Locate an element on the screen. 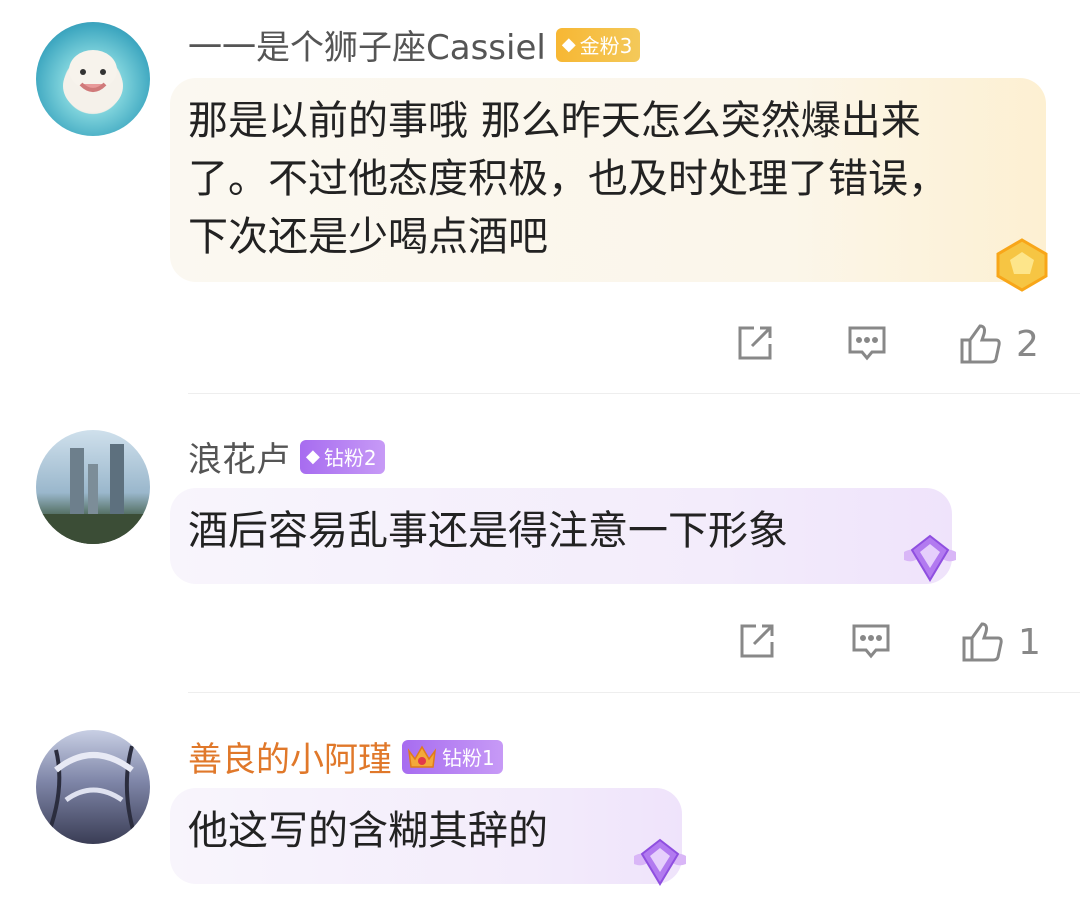 The image size is (1080, 921). username: 善良的小阿瑾 钻粉1 is located at coordinates (345, 756).